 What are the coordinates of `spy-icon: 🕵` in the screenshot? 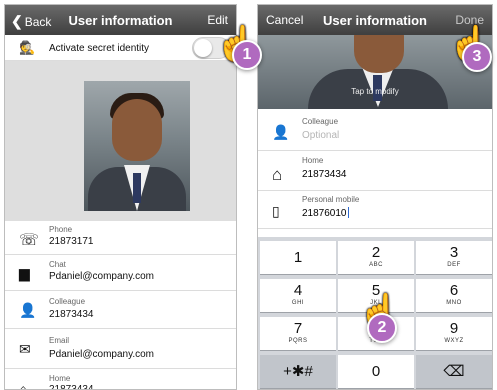 It's located at (27, 47).